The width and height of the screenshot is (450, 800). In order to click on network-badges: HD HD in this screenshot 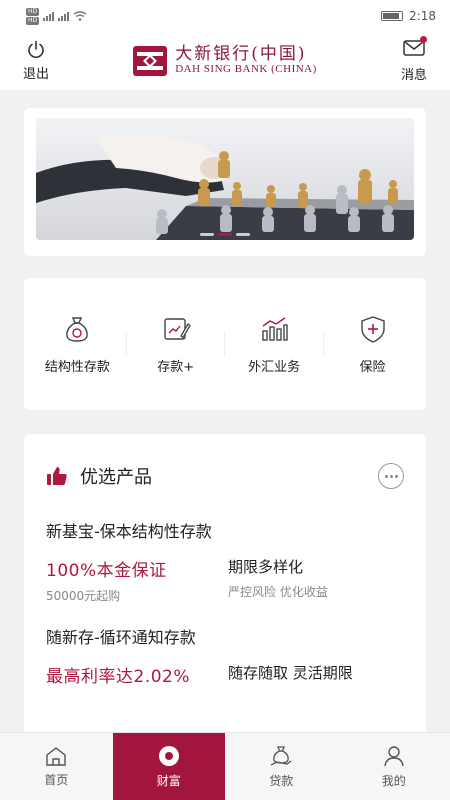, I will do `click(33, 16)`.